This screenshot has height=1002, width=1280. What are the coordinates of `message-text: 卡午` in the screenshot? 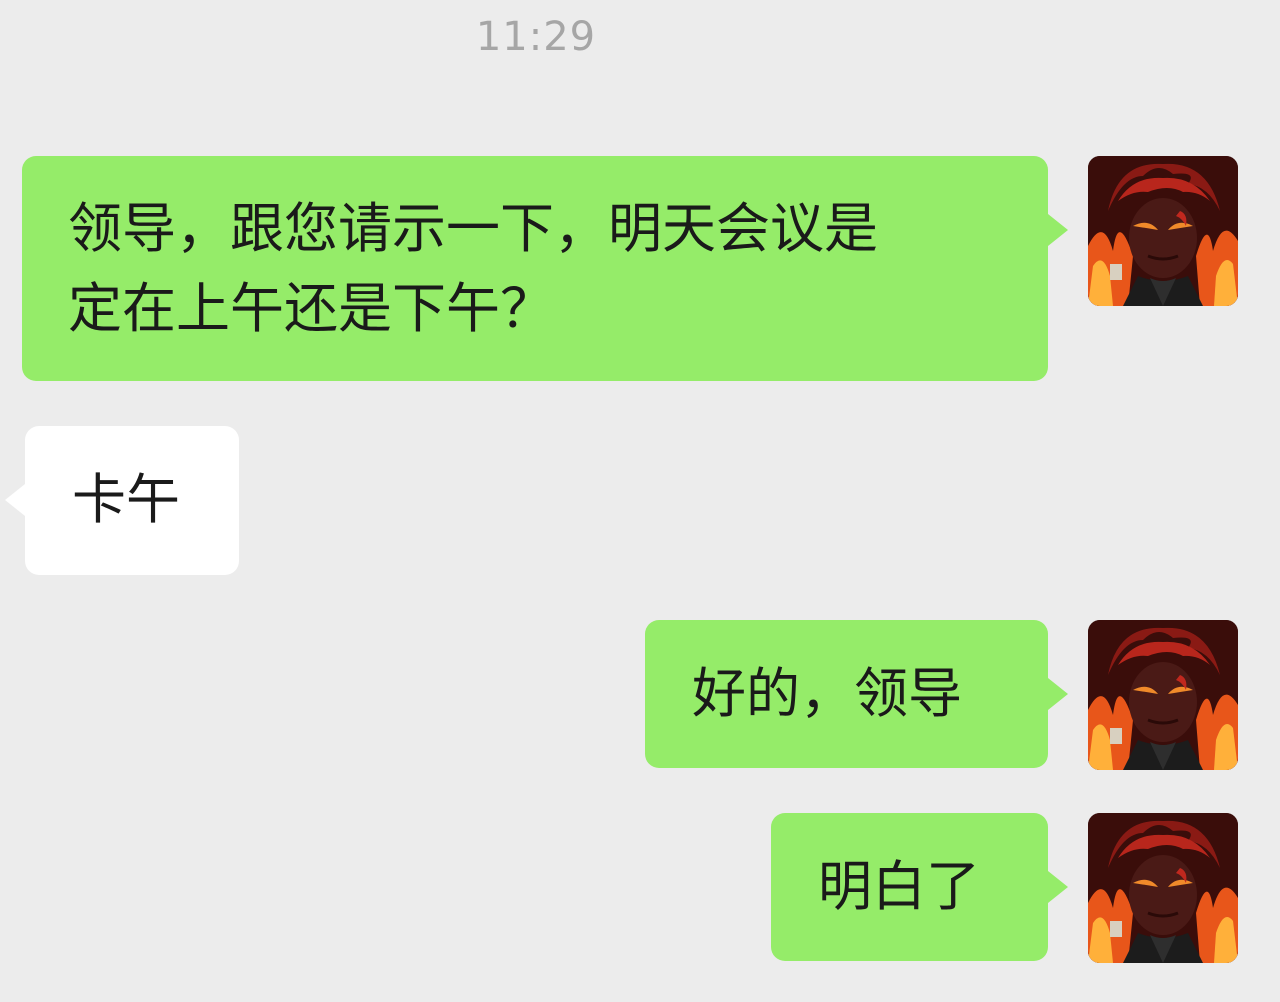 It's located at (126, 499).